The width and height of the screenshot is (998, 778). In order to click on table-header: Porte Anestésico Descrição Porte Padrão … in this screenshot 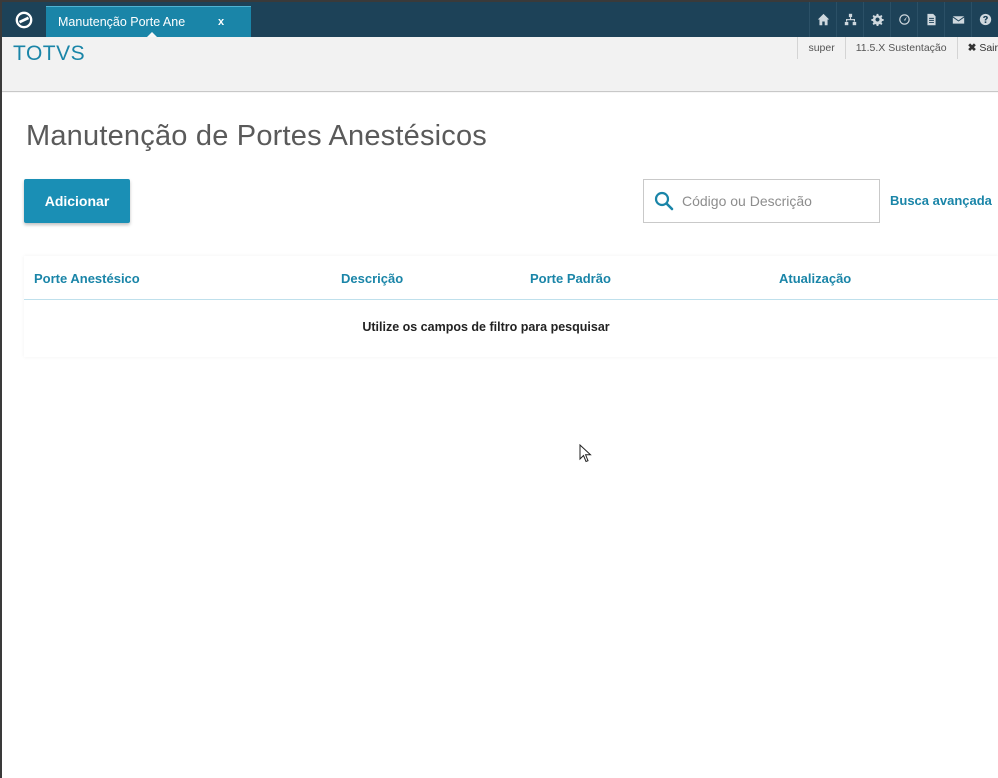, I will do `click(511, 278)`.